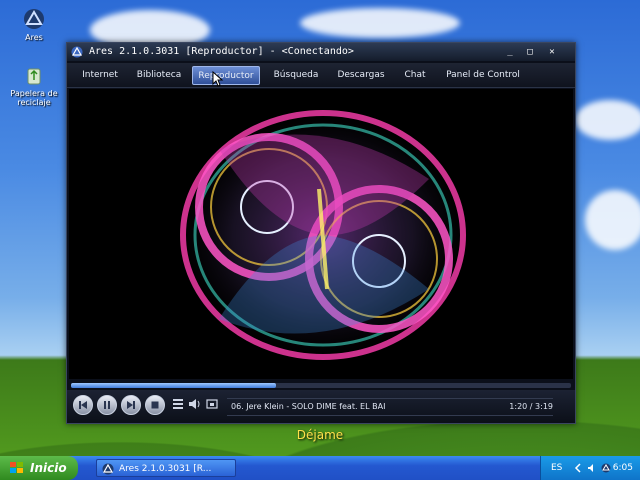 The height and width of the screenshot is (480, 640). I want to click on maximize-button: □, so click(530, 52).